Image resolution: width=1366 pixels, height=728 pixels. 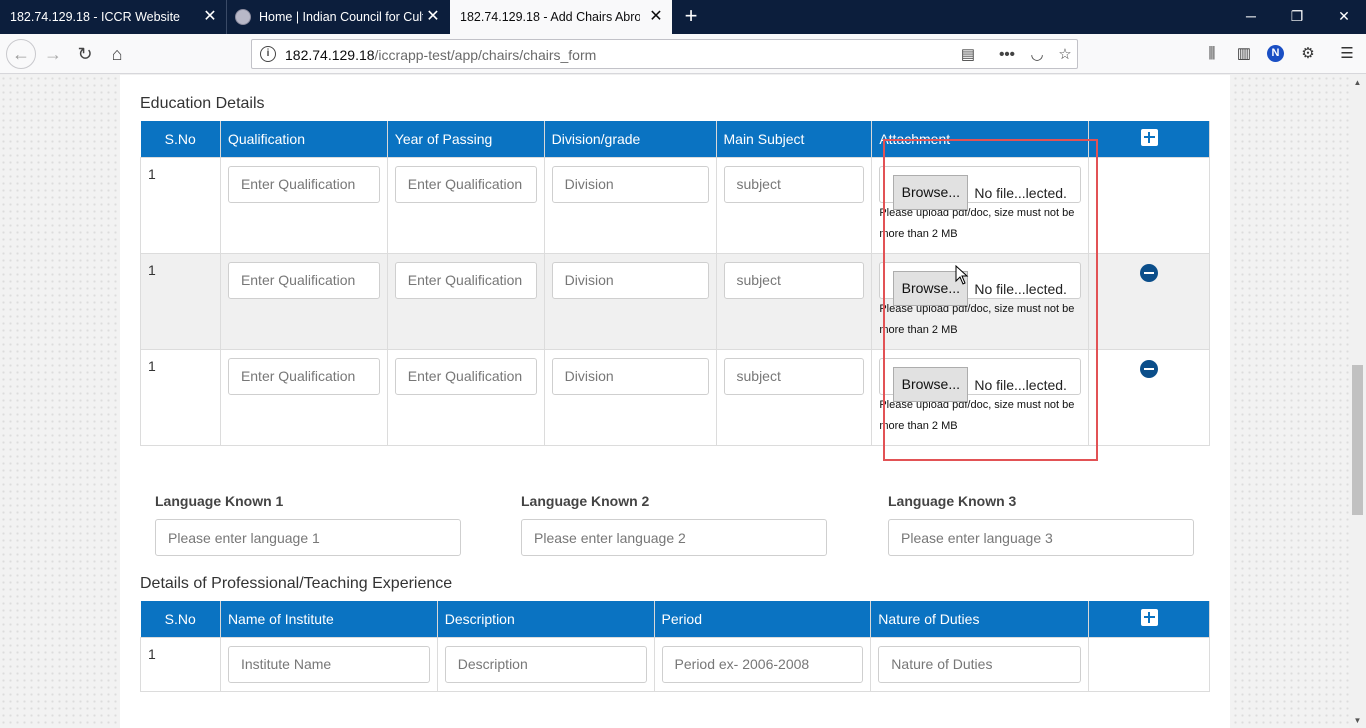 I want to click on pocket-icon: ◡, so click(x=1037, y=55).